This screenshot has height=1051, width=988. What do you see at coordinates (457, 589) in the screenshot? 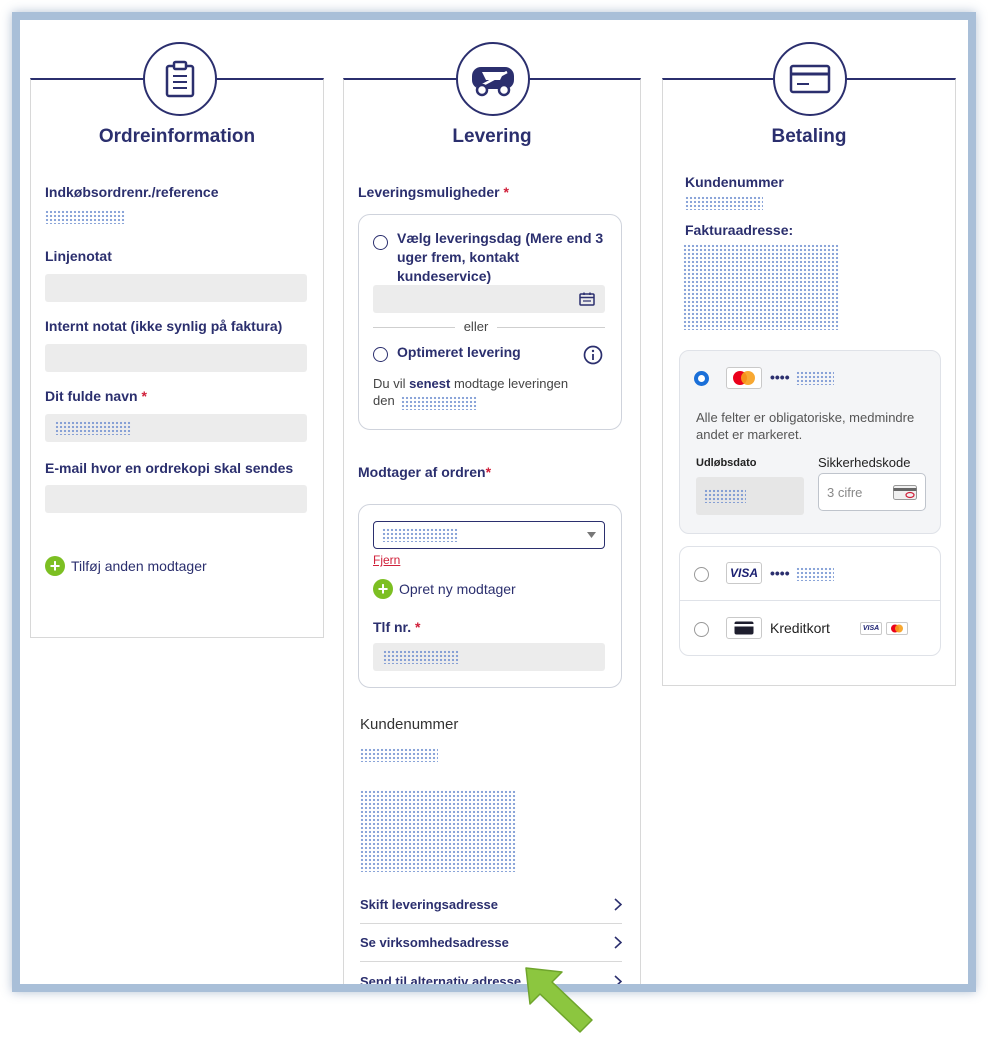
I see `new-recipient-label: Opret ny modtager` at bounding box center [457, 589].